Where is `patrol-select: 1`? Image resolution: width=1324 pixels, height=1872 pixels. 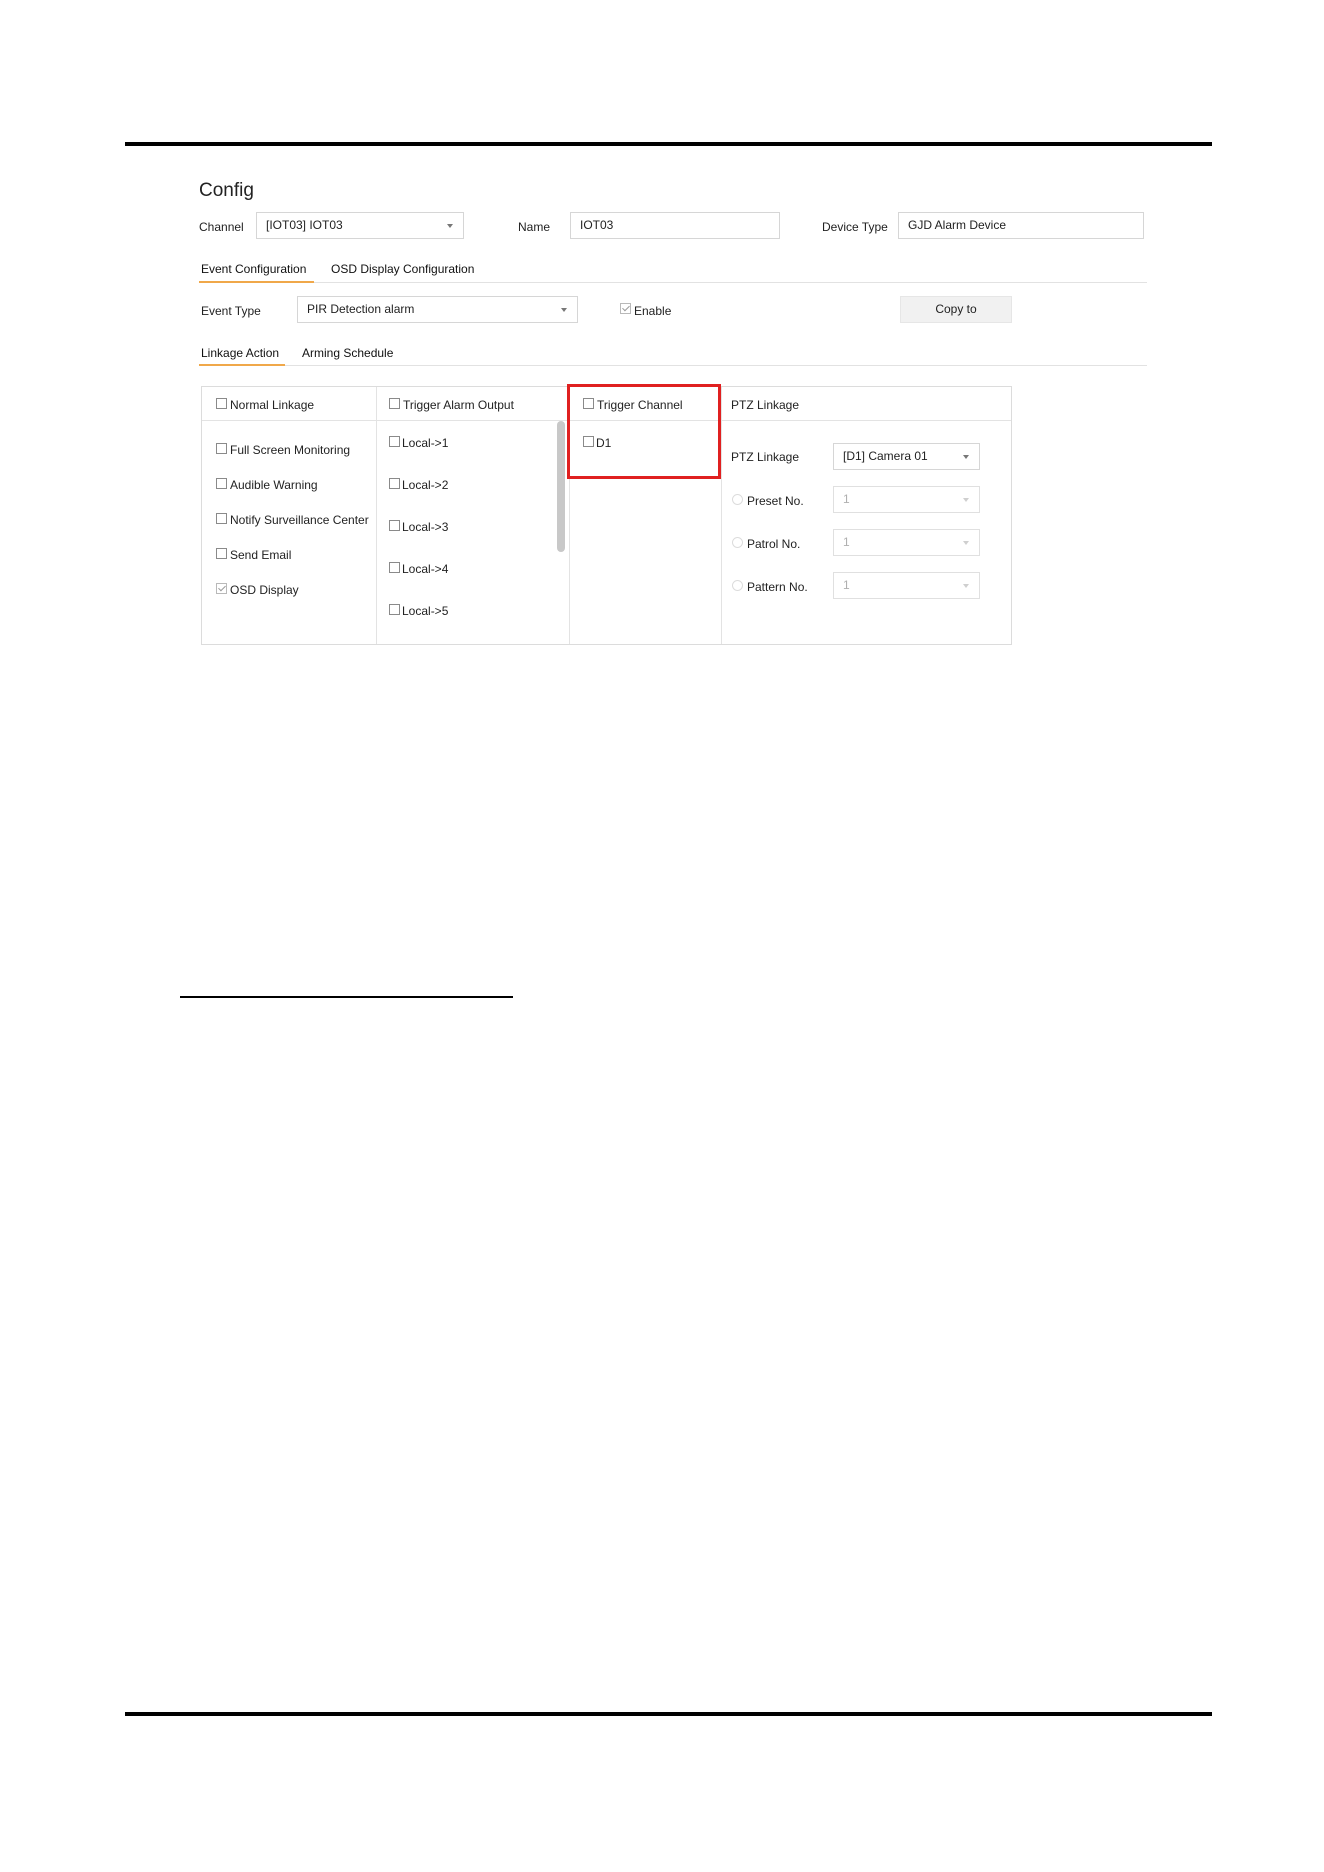
patrol-select: 1 is located at coordinates (906, 542).